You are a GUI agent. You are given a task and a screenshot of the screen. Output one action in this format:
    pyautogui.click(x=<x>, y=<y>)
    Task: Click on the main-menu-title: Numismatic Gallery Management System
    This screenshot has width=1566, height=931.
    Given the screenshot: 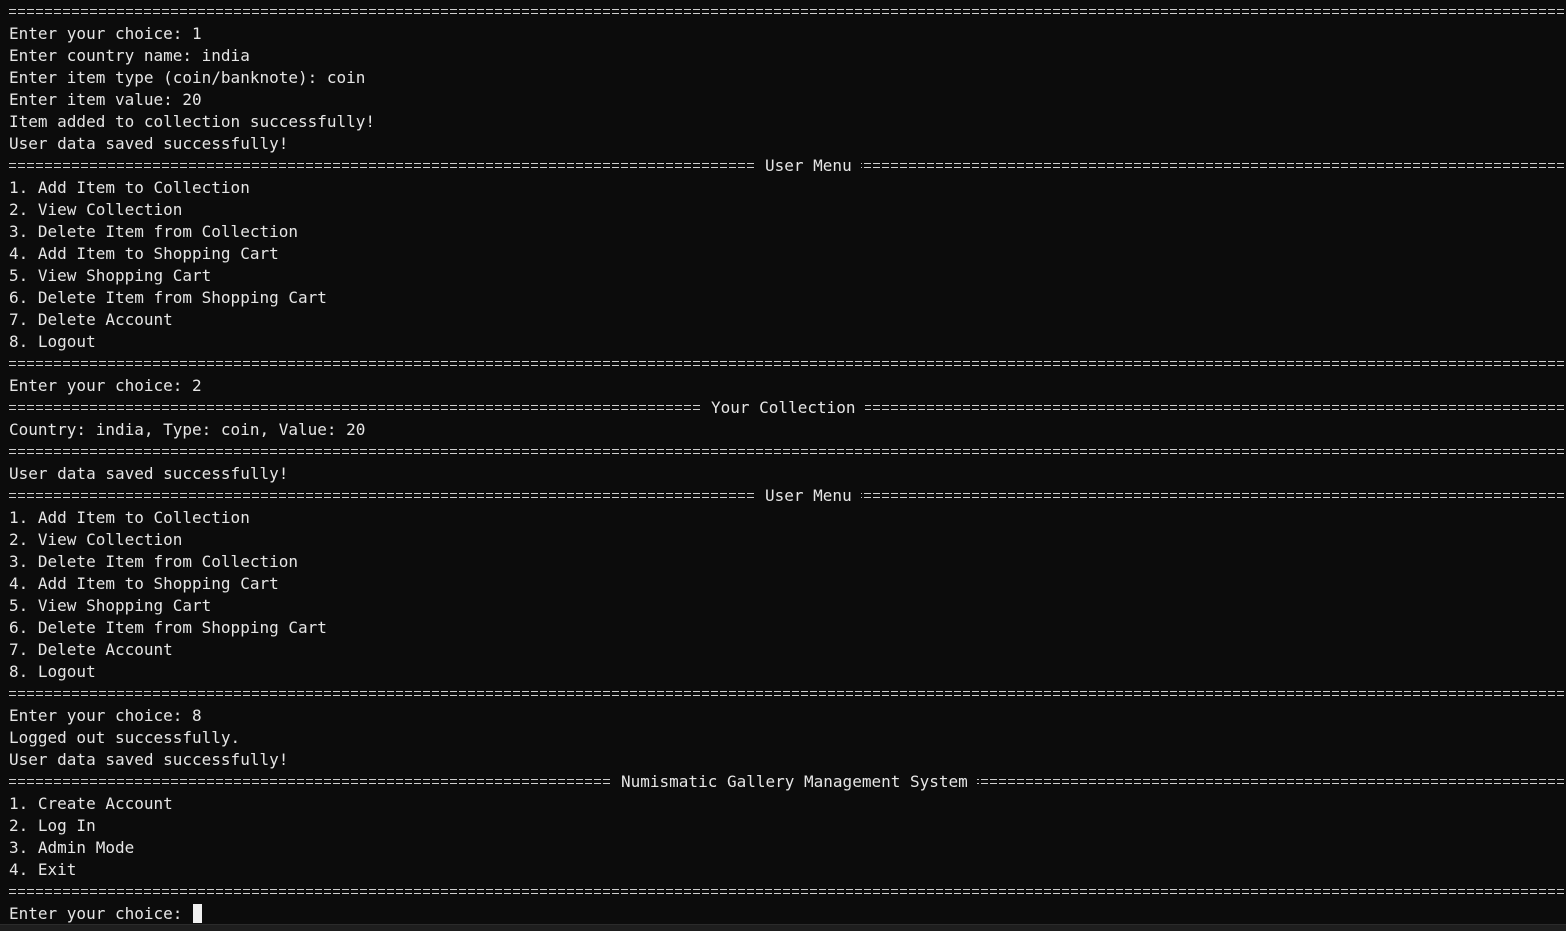 What is the action you would take?
    pyautogui.click(x=794, y=782)
    